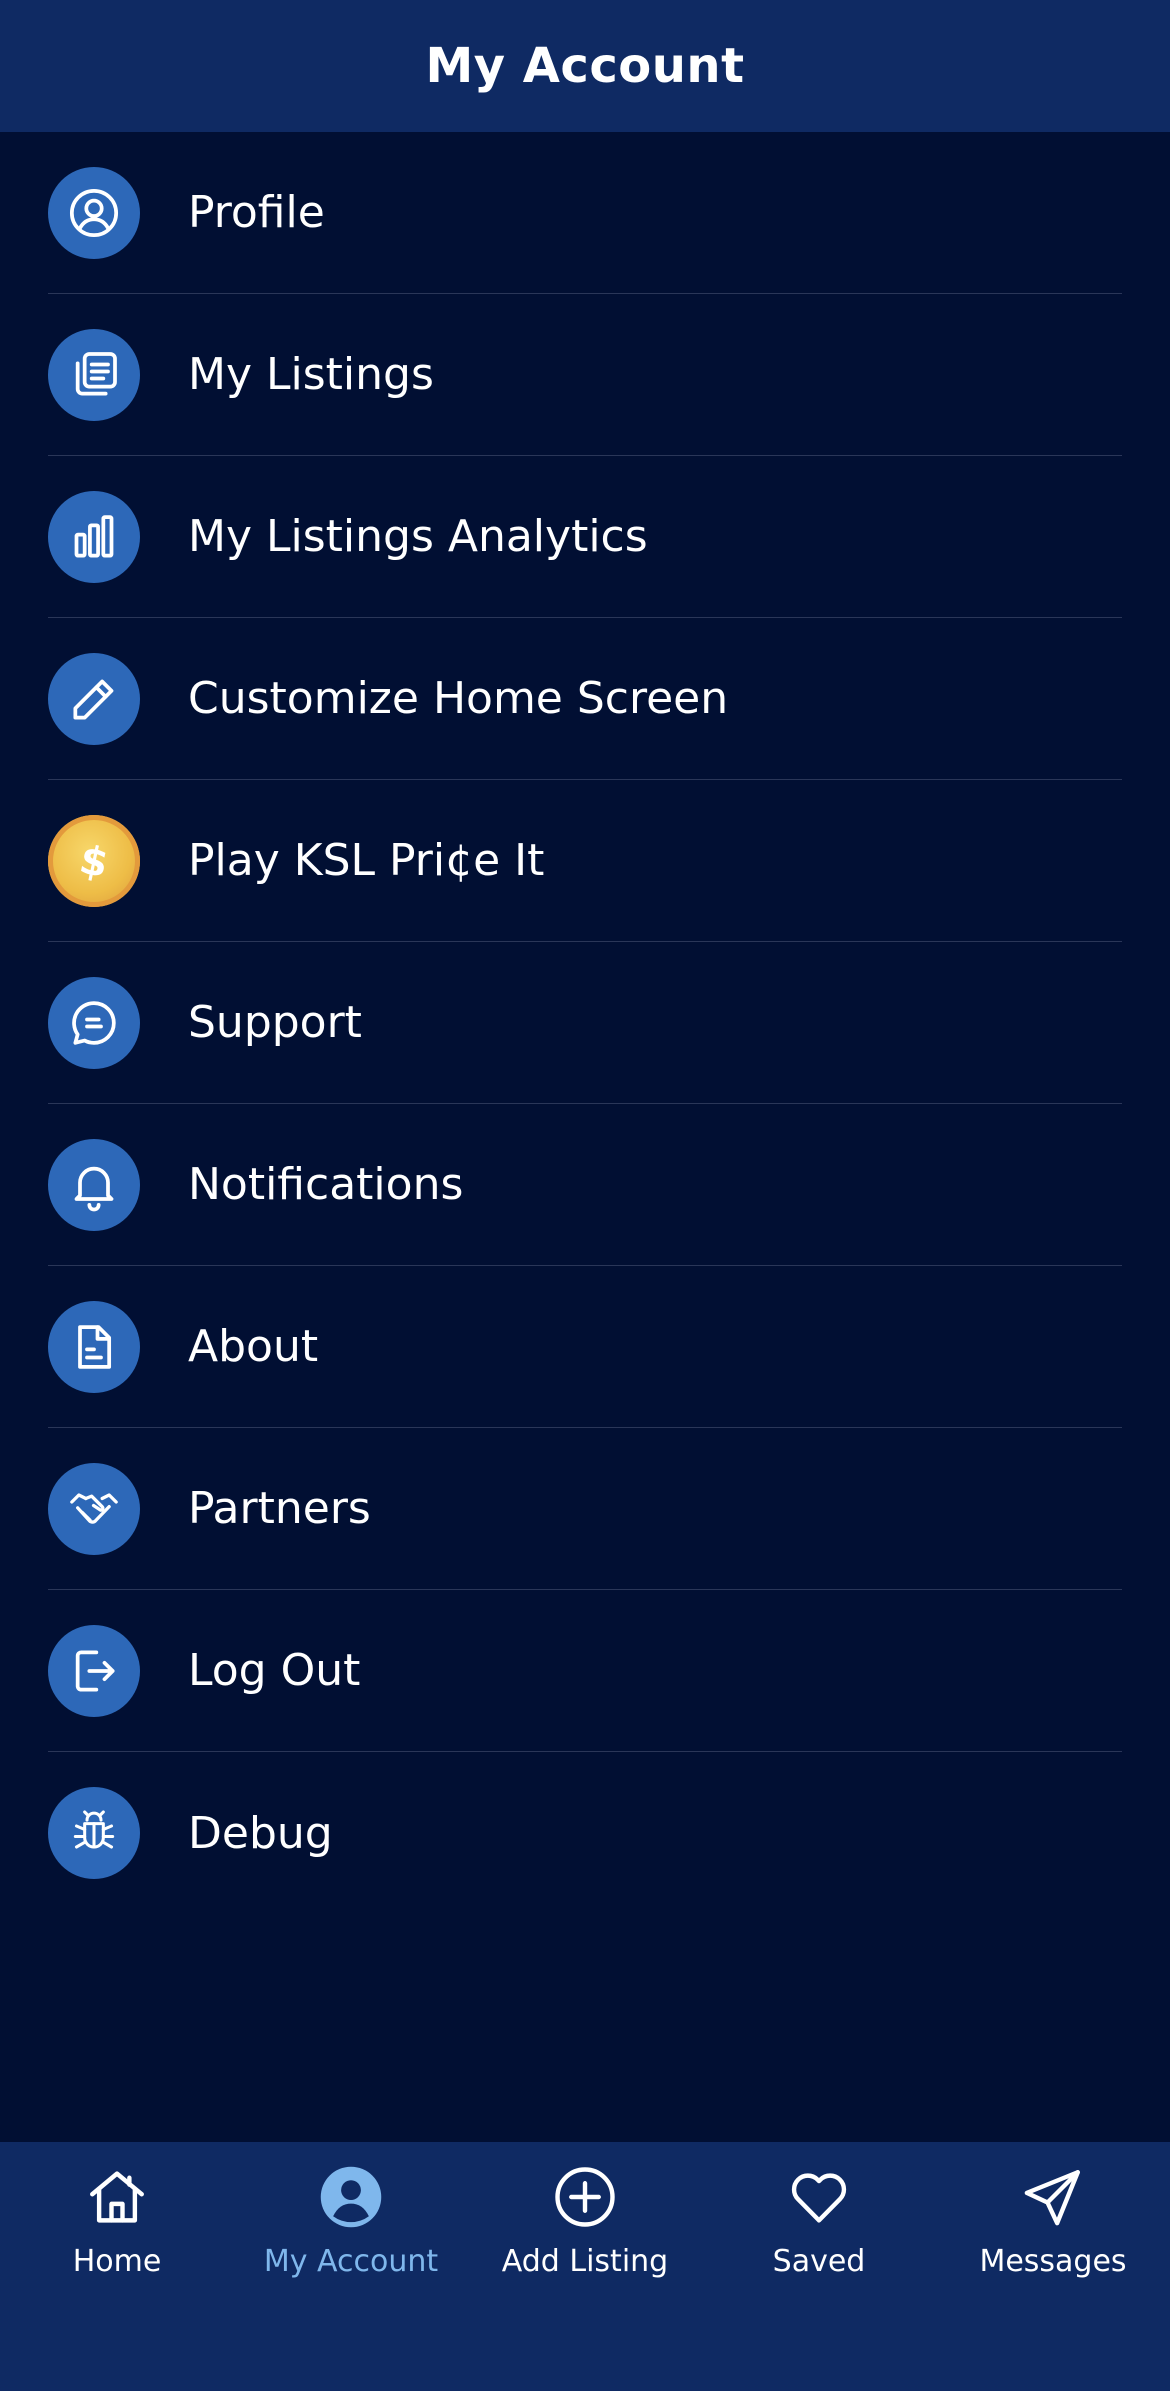 The width and height of the screenshot is (1170, 2391). What do you see at coordinates (585, 861) in the screenshot?
I see `menu-item-play-price-it: $ Play KSL Pri¢e It` at bounding box center [585, 861].